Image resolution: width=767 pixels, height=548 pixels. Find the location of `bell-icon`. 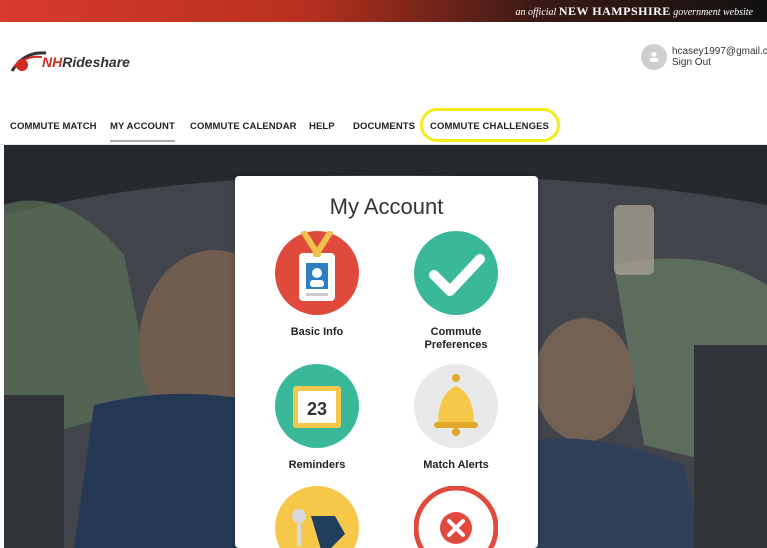

bell-icon is located at coordinates (456, 406).